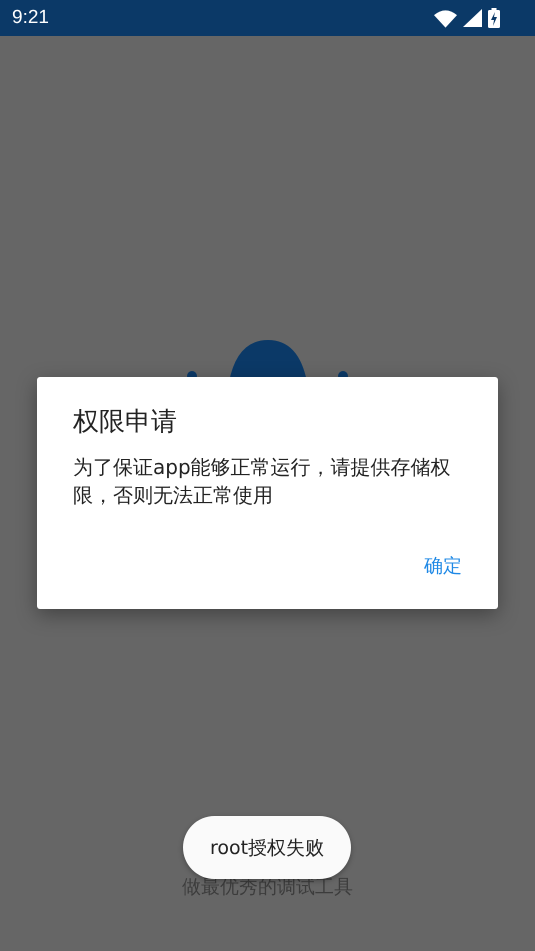 This screenshot has height=951, width=535. What do you see at coordinates (443, 566) in the screenshot?
I see `confirm-button: 确定` at bounding box center [443, 566].